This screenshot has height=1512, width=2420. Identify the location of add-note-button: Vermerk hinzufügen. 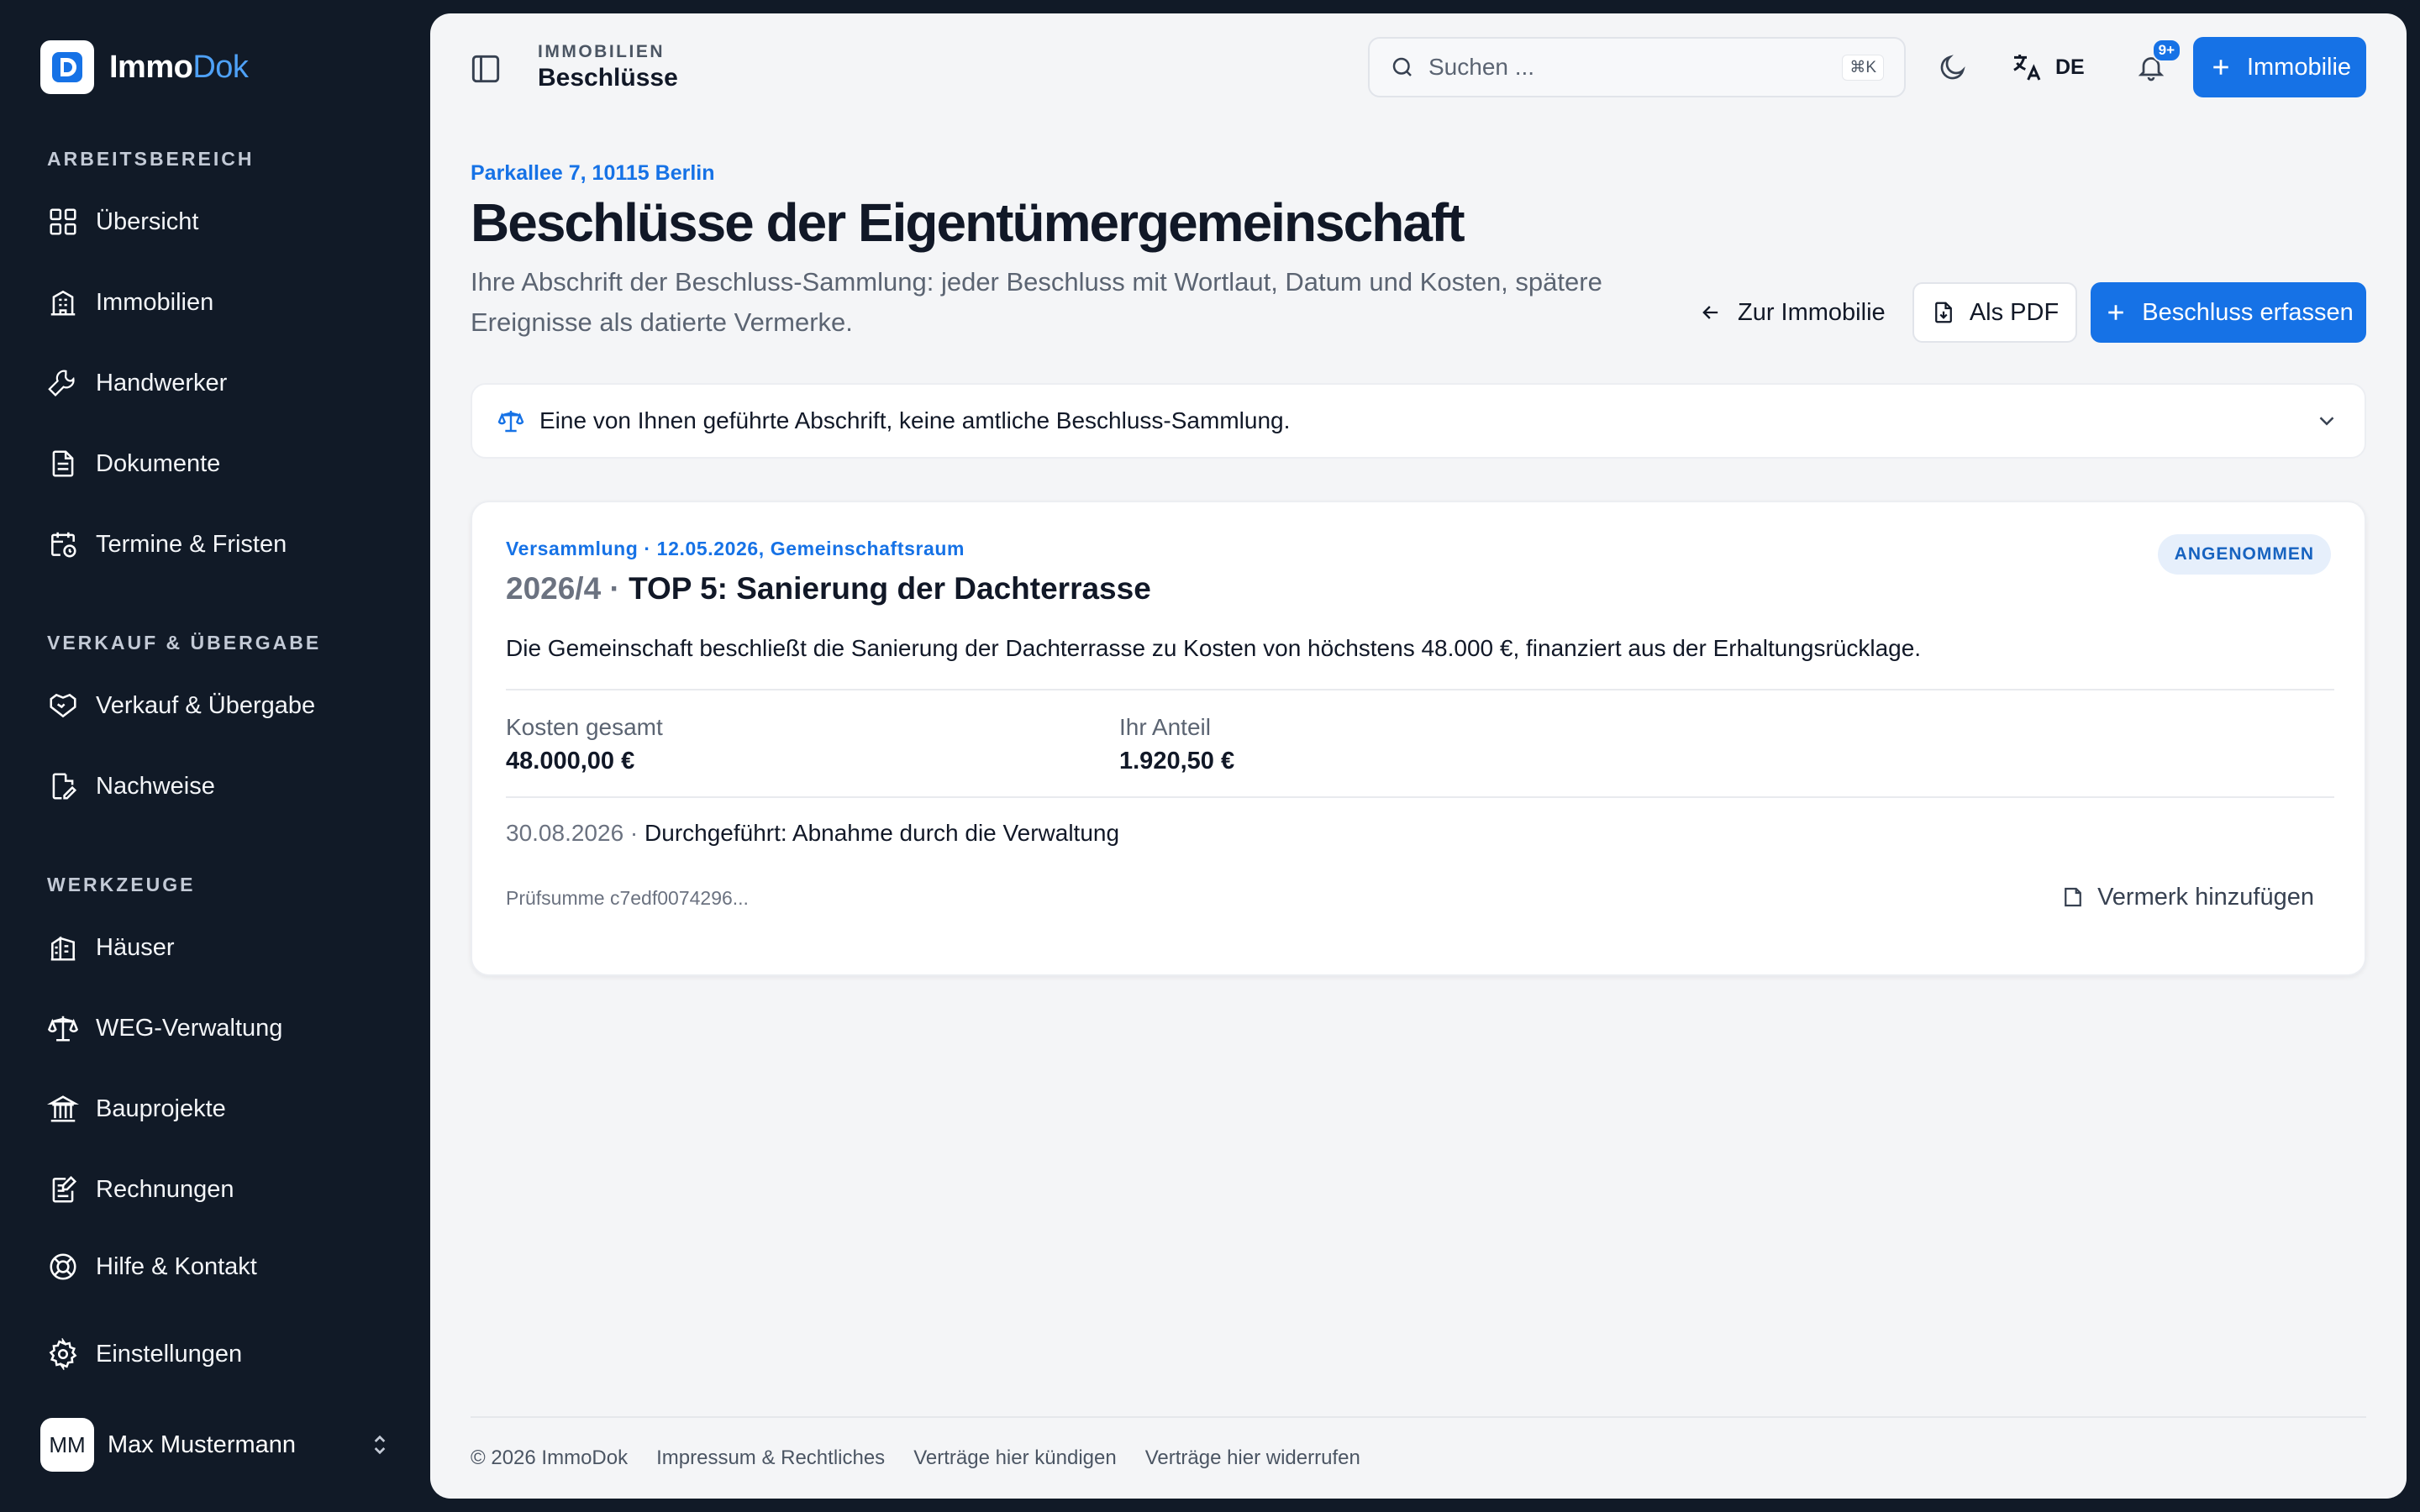
(2187, 897).